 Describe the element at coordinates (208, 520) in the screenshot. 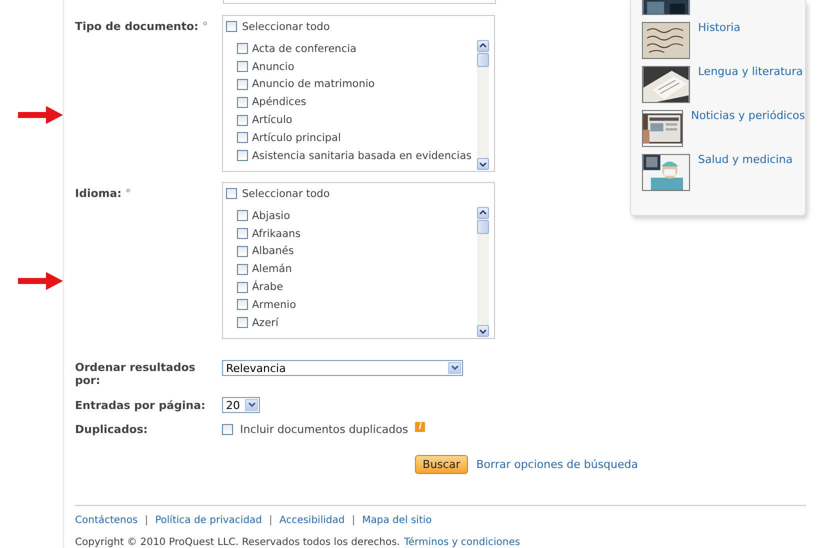

I see `footer-link: Política de privacidad` at that location.